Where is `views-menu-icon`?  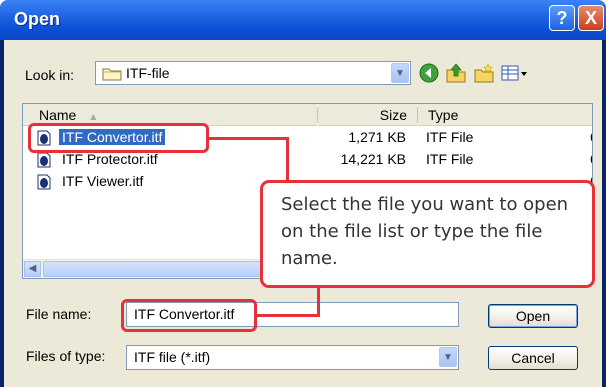 views-menu-icon is located at coordinates (515, 73).